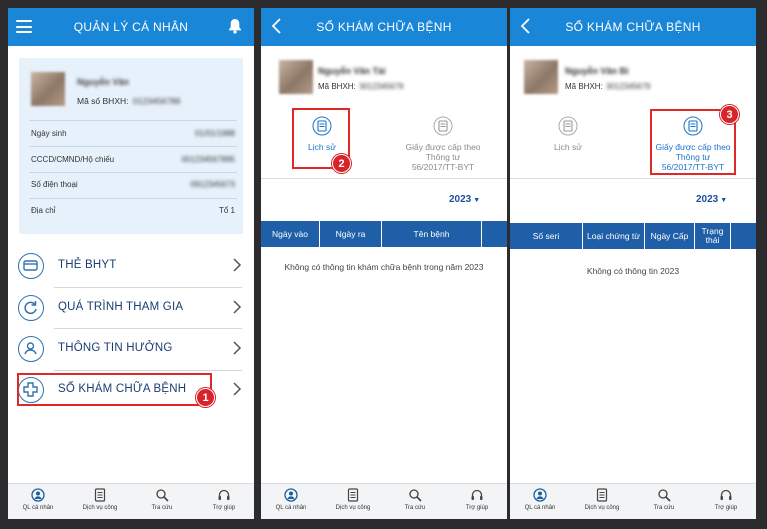  I want to click on step-badge: 1, so click(205, 397).